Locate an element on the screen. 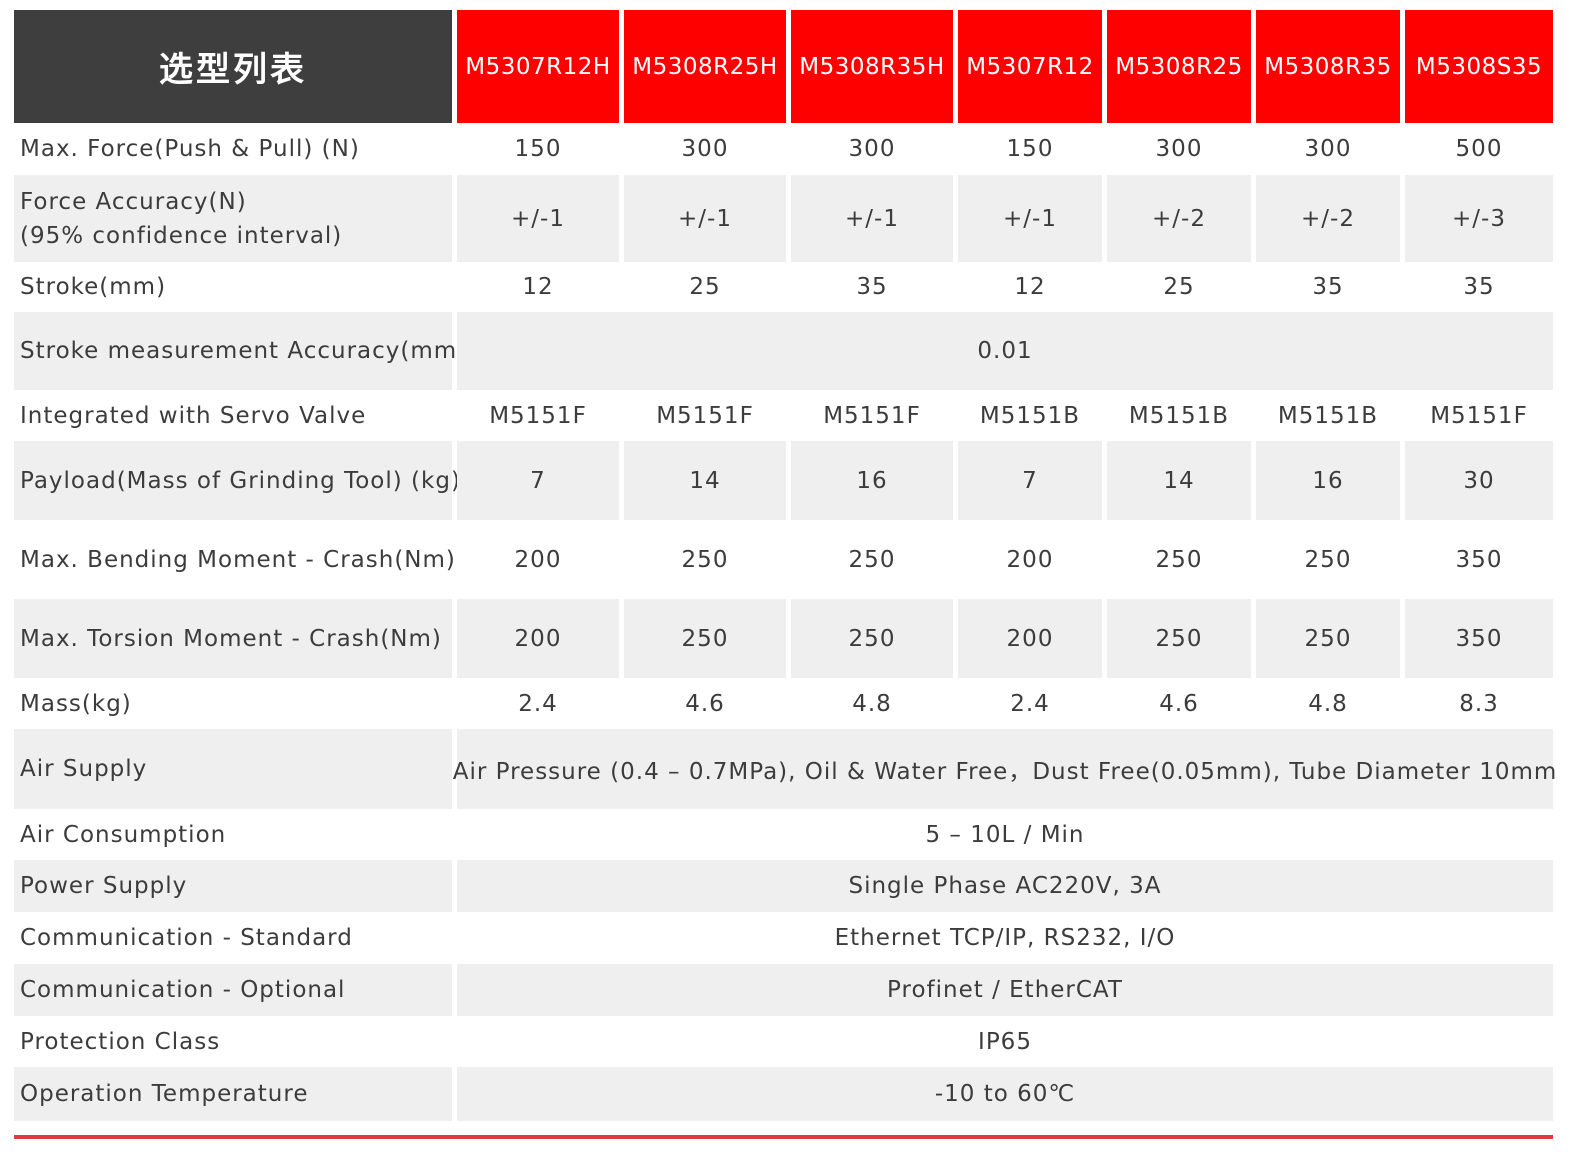  table-cell: 500 is located at coordinates (1479, 149).